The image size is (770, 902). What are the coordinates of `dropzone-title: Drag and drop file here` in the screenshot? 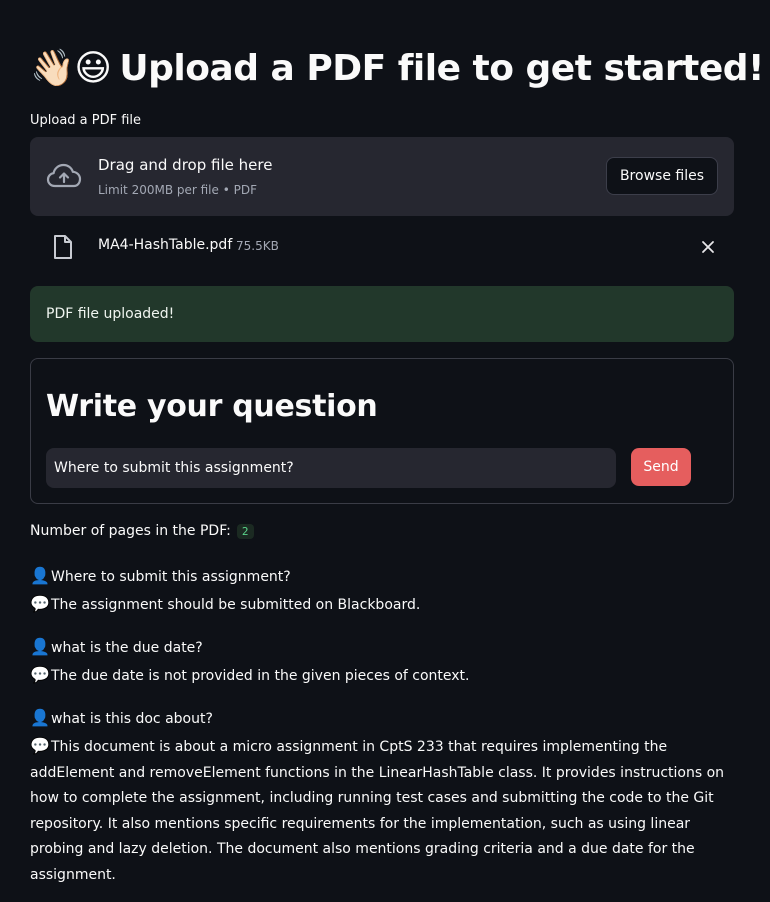 It's located at (185, 165).